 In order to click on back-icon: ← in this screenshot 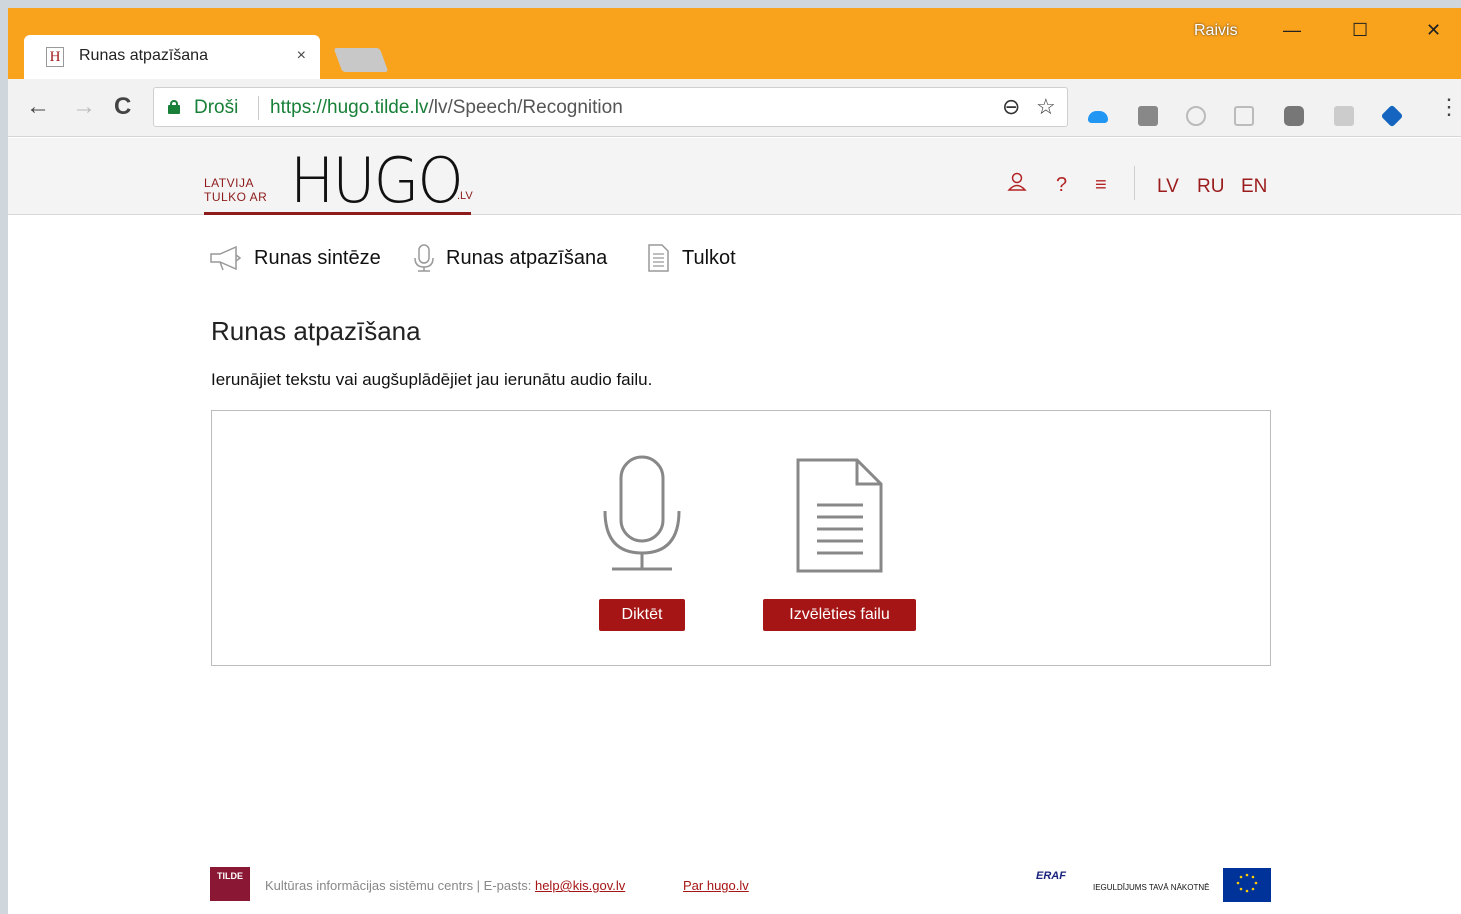, I will do `click(38, 107)`.